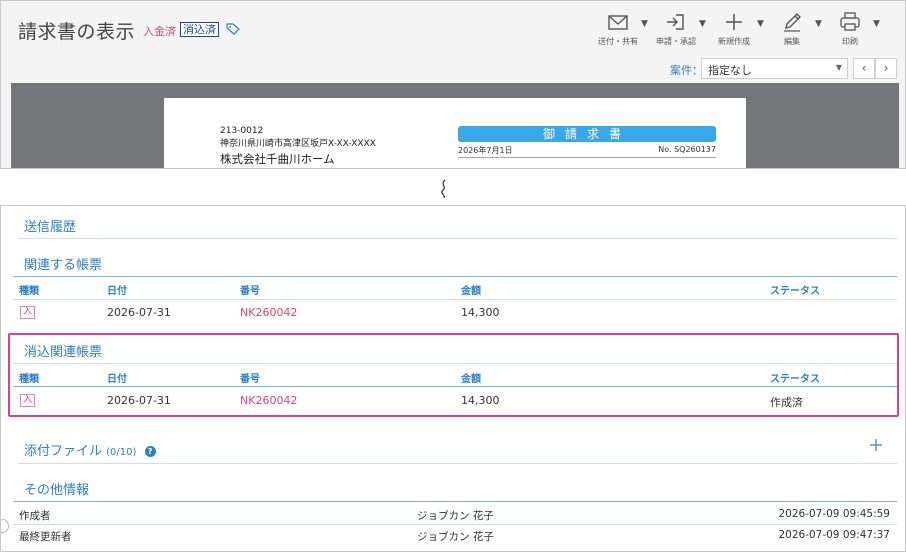 The height and width of the screenshot is (552, 906). I want to click on last-updater-name: ジョブカン 花子, so click(455, 537).